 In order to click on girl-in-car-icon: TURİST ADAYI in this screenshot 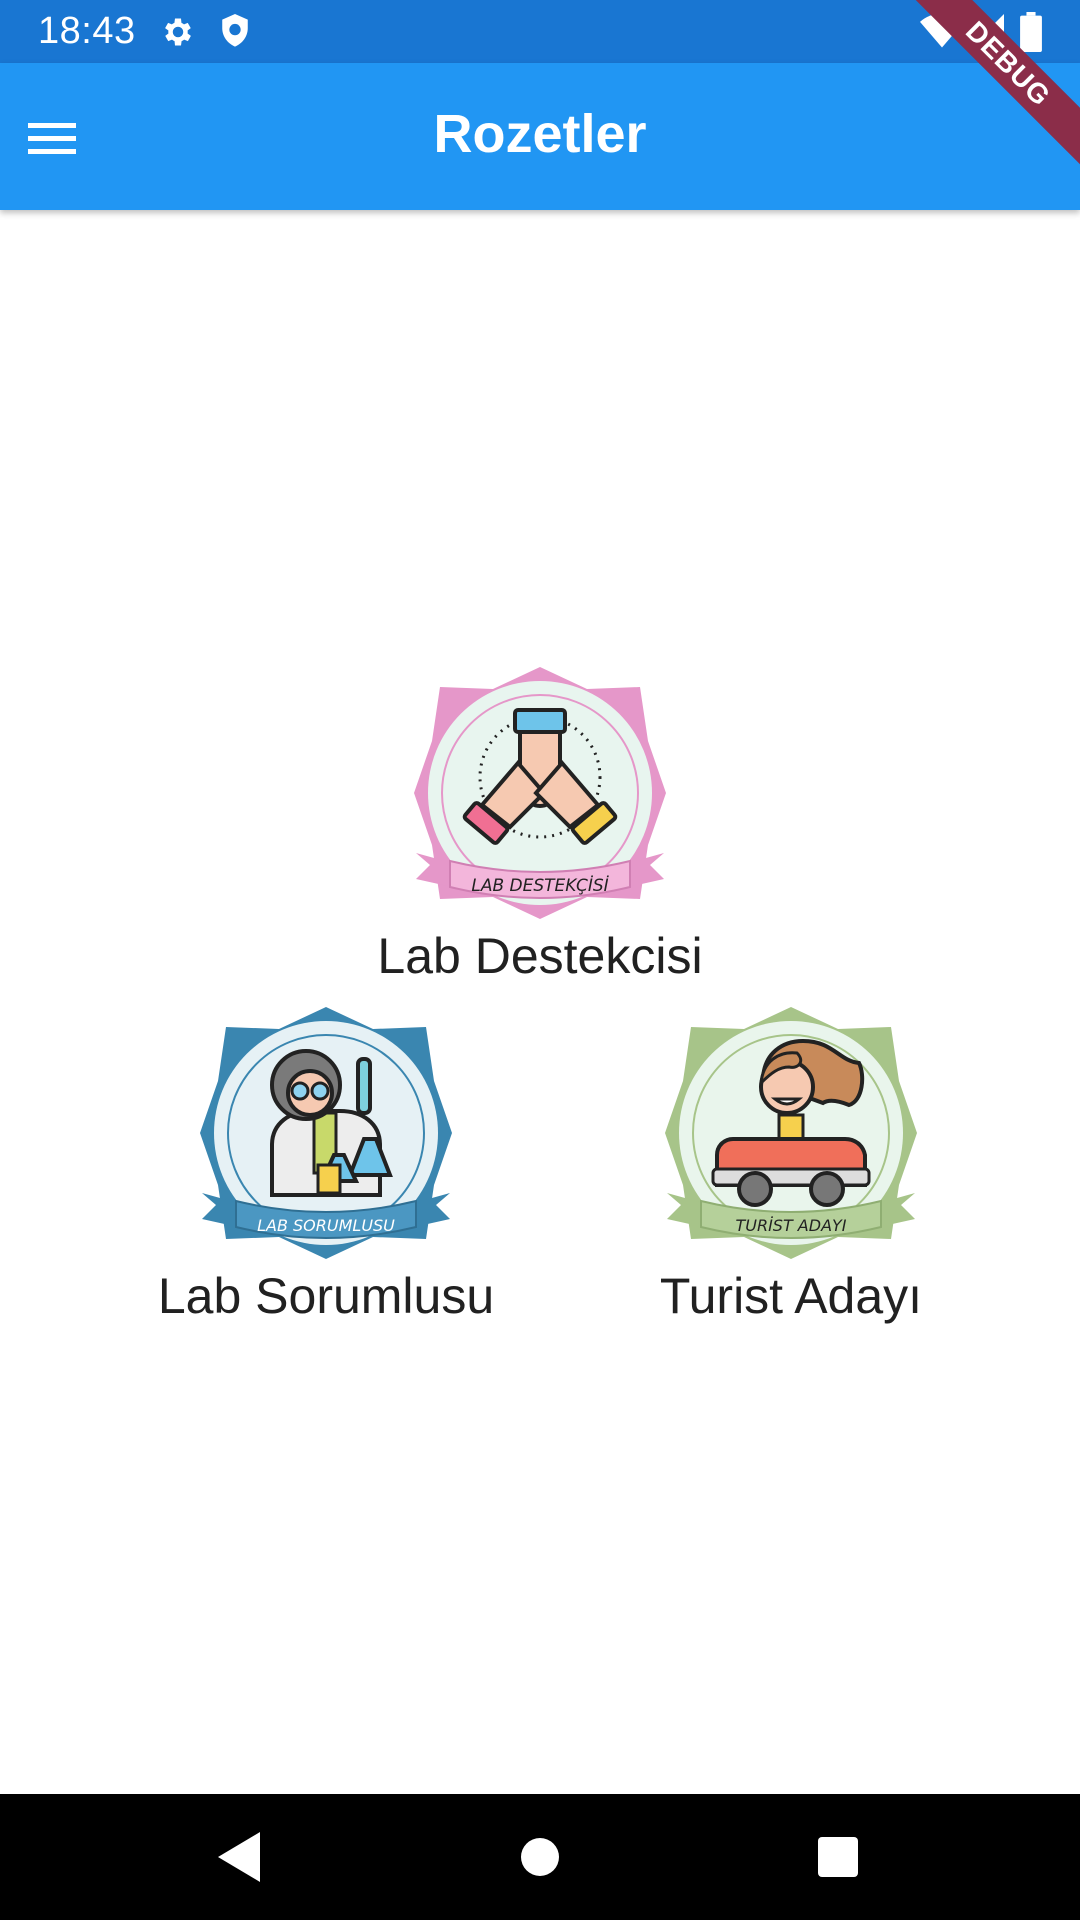, I will do `click(791, 1133)`.